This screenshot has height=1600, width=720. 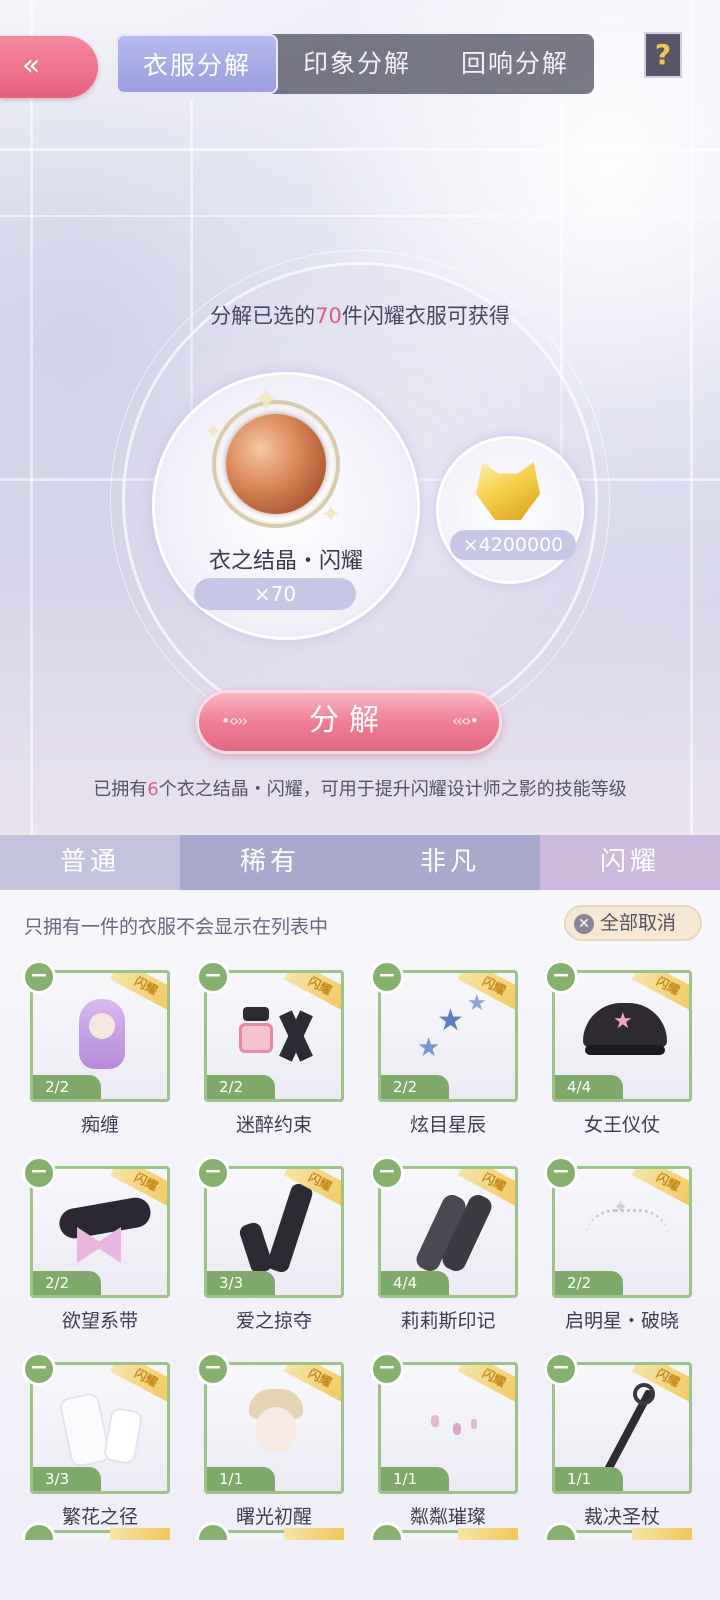 I want to click on clothing-item: − 闪耀 2/2 迷醉约束, so click(x=271, y=1048).